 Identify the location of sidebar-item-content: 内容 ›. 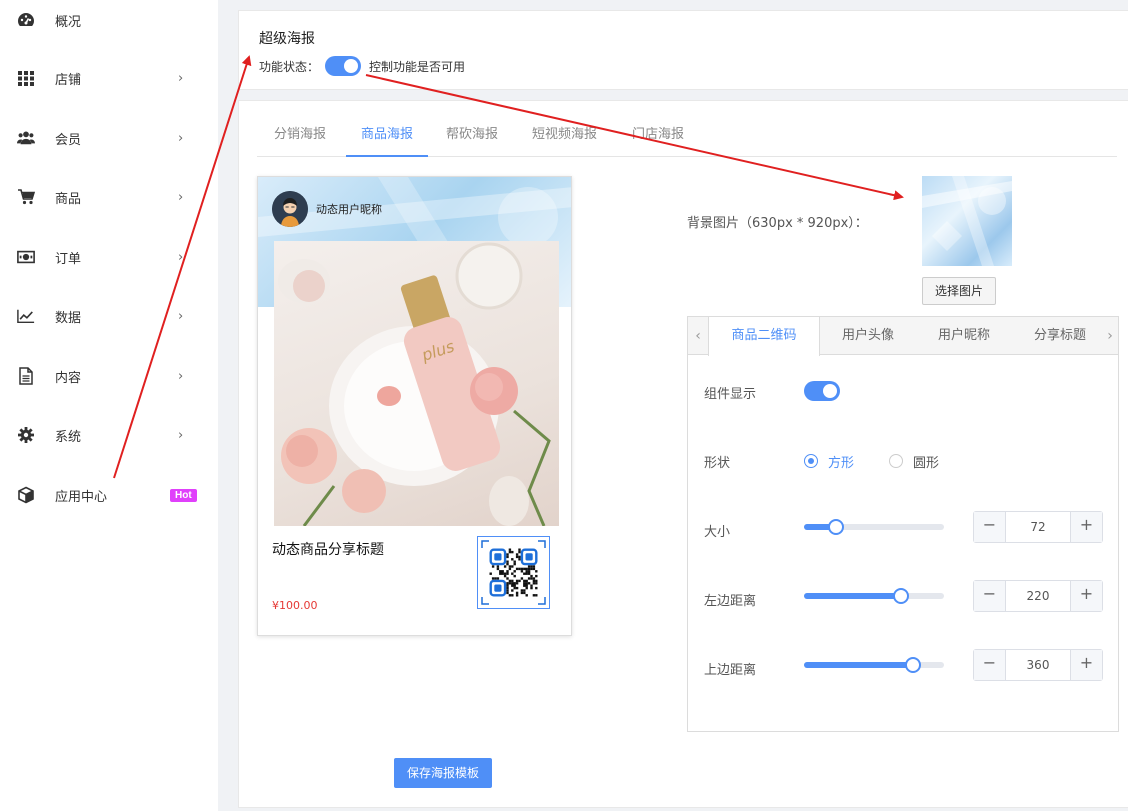
(109, 376).